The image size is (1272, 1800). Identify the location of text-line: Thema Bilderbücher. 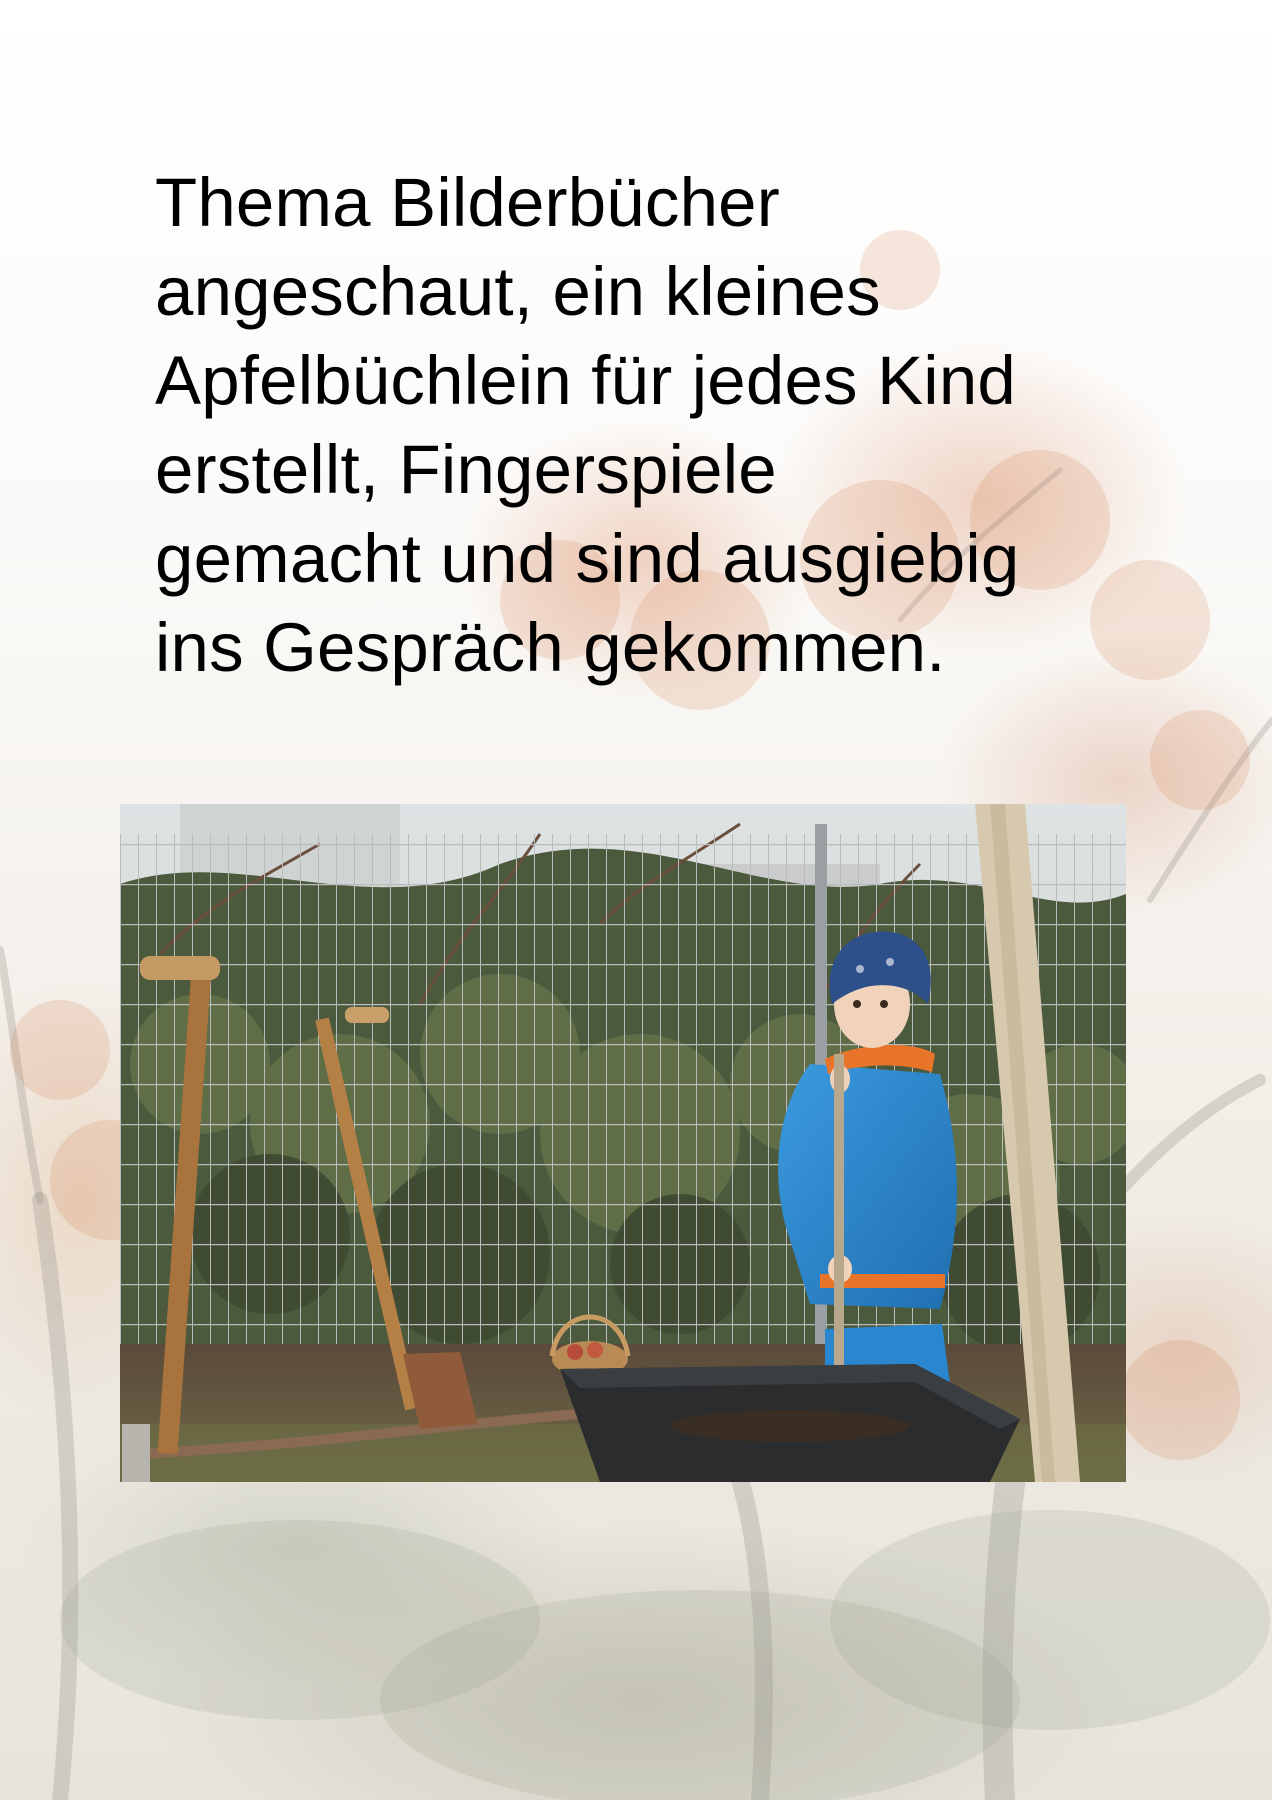
(467, 202).